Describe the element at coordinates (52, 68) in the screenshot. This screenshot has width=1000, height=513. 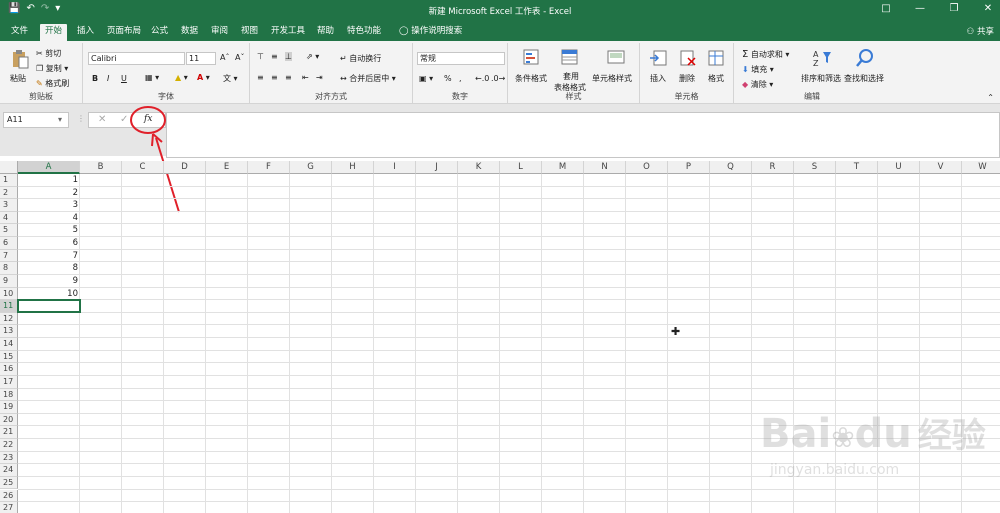
I see `copy-button: ❐ 复制 ▾` at that location.